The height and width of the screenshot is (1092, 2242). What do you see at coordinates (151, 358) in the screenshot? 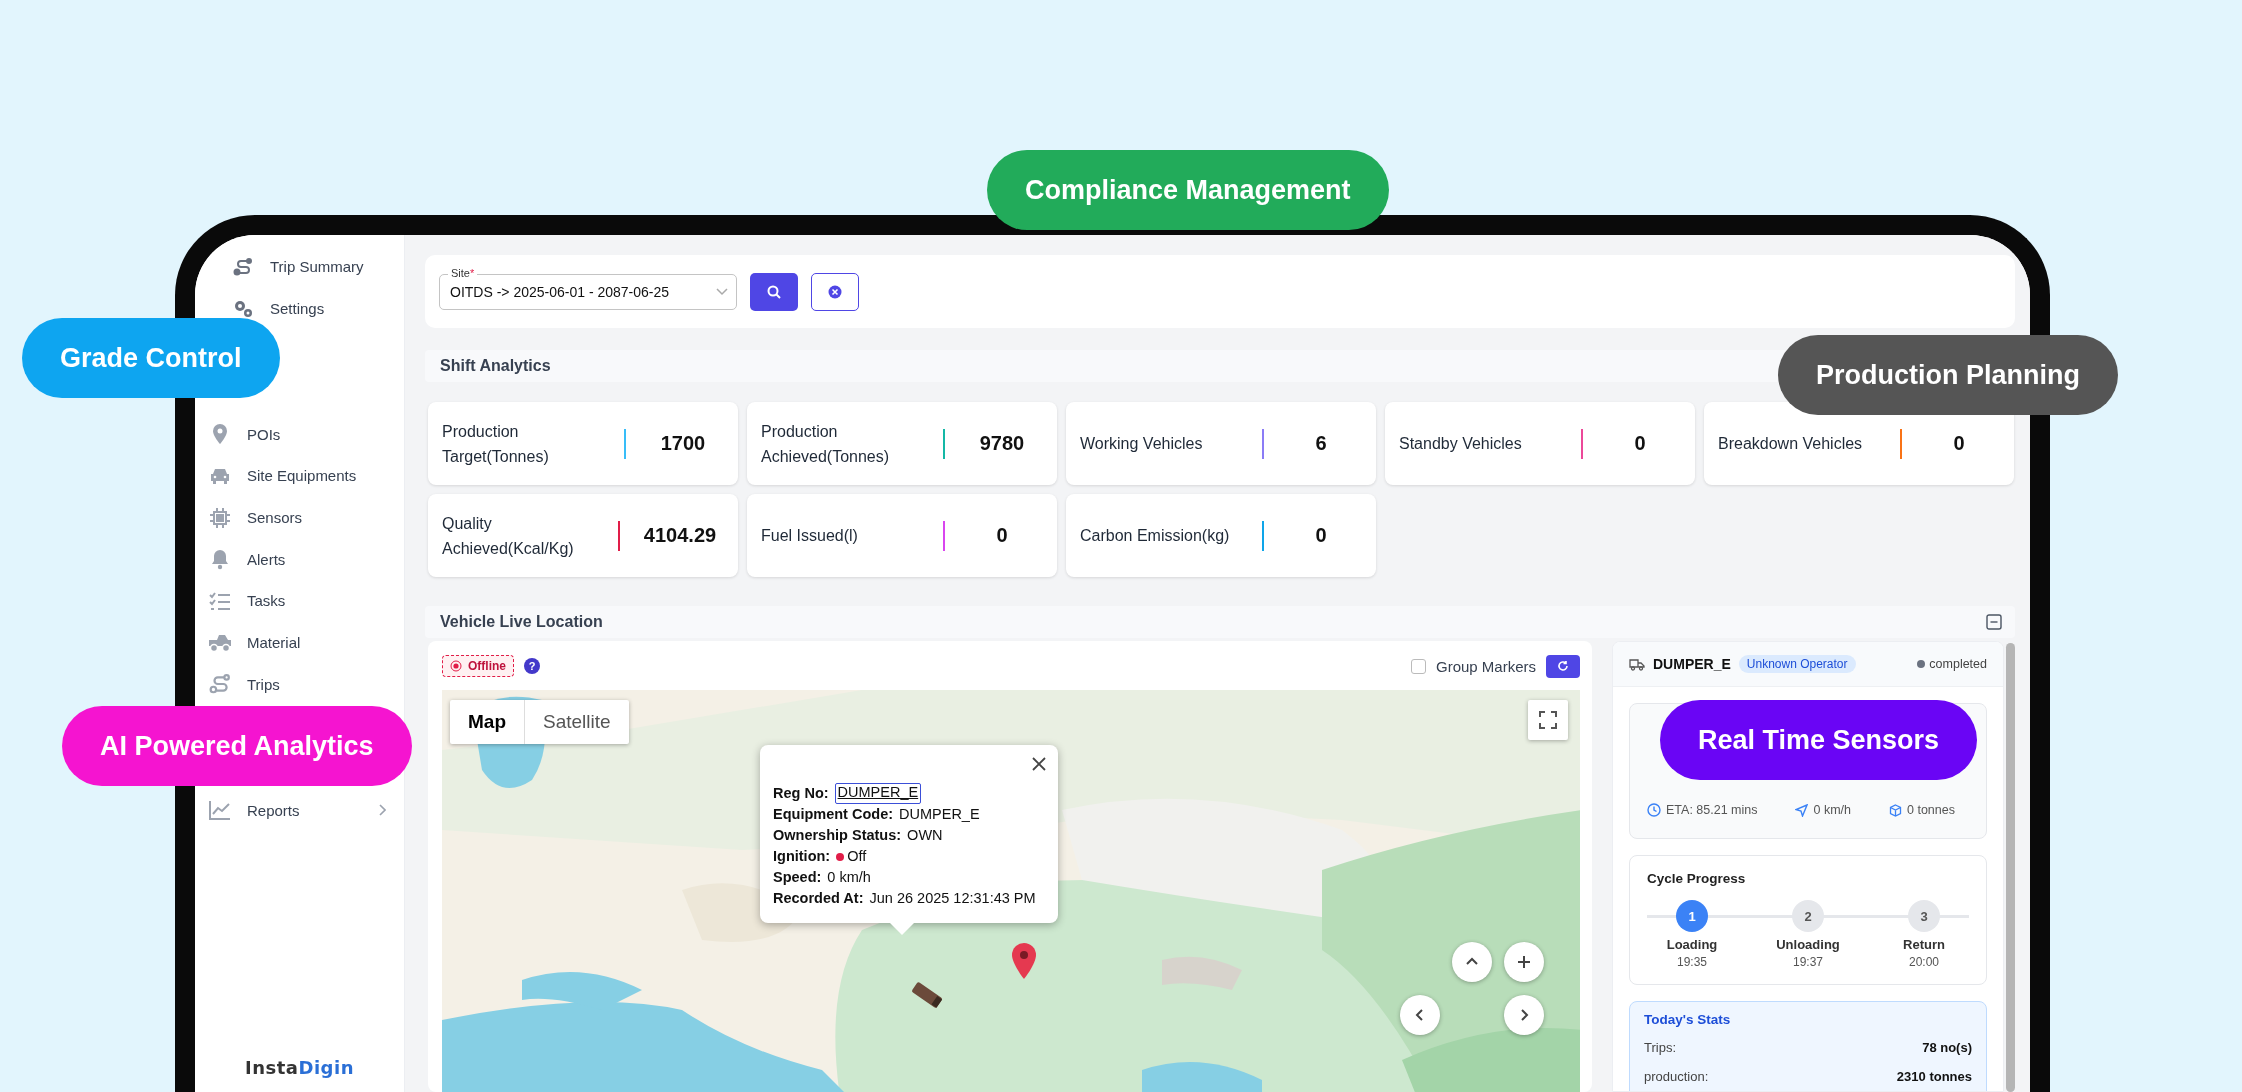
I see `promo-label: Grade Control` at bounding box center [151, 358].